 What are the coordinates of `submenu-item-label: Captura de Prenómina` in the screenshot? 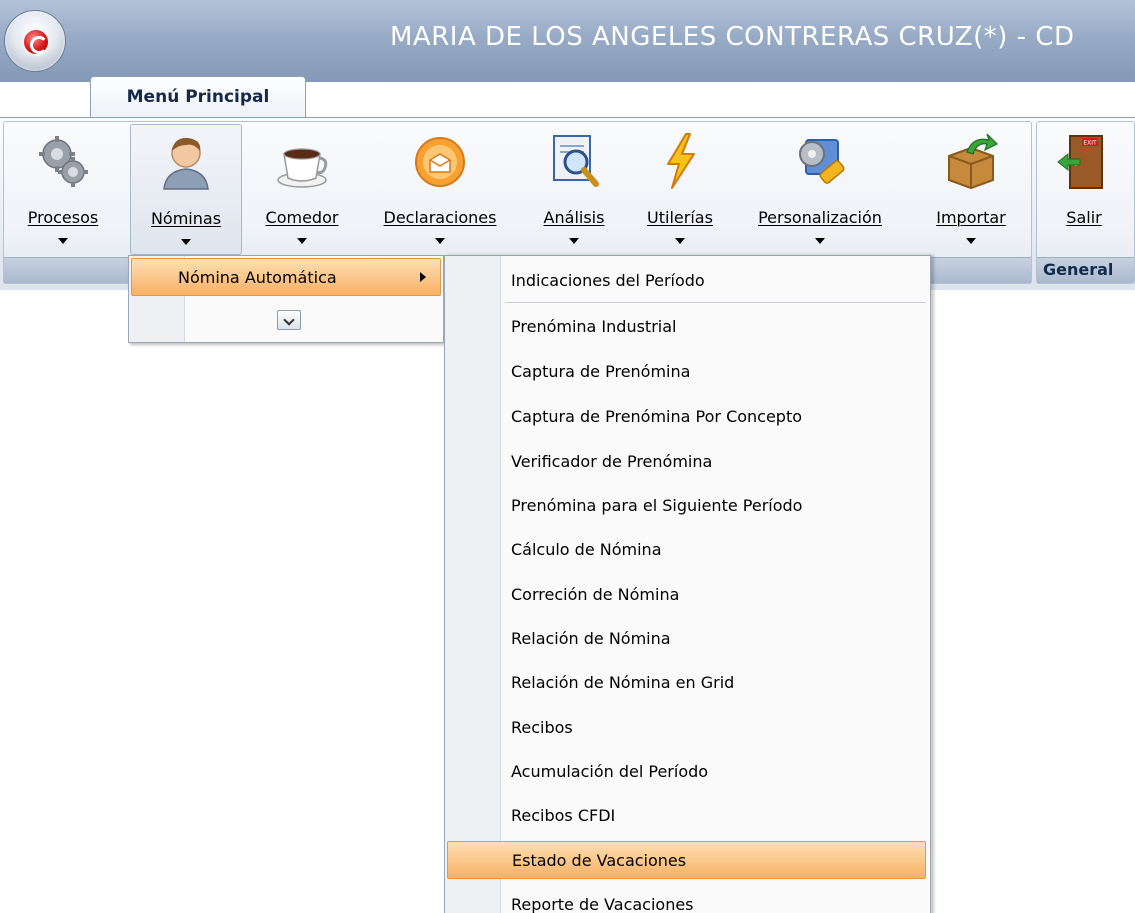 It's located at (601, 371).